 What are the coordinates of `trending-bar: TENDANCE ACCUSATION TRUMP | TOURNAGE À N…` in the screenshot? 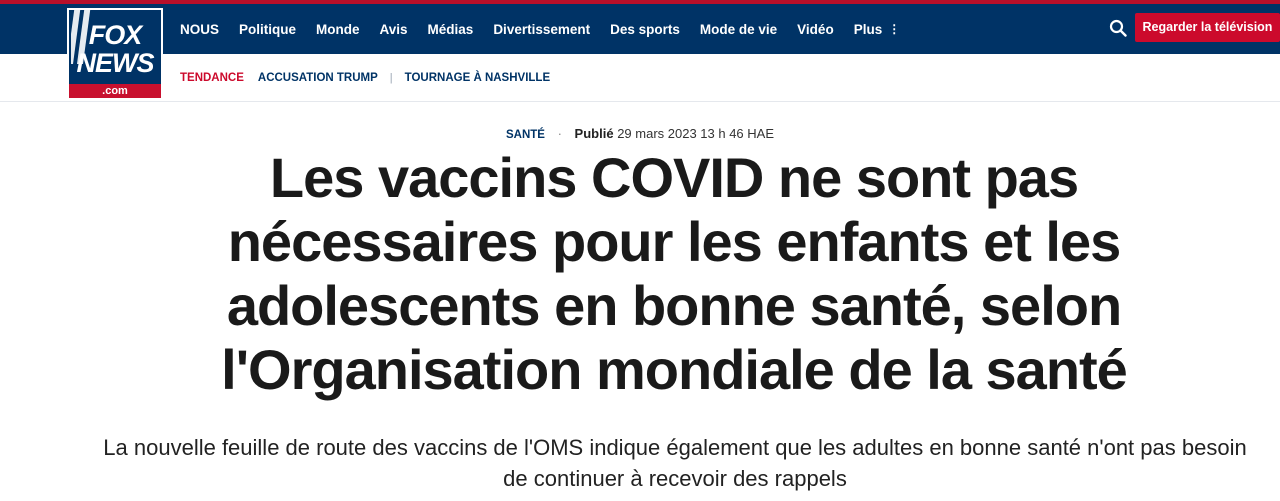 It's located at (640, 78).